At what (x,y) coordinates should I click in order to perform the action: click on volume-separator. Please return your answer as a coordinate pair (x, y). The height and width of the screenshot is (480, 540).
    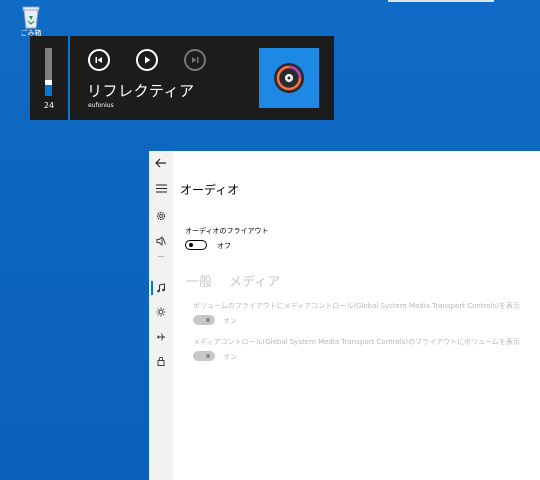
    Looking at the image, I should click on (69, 78).